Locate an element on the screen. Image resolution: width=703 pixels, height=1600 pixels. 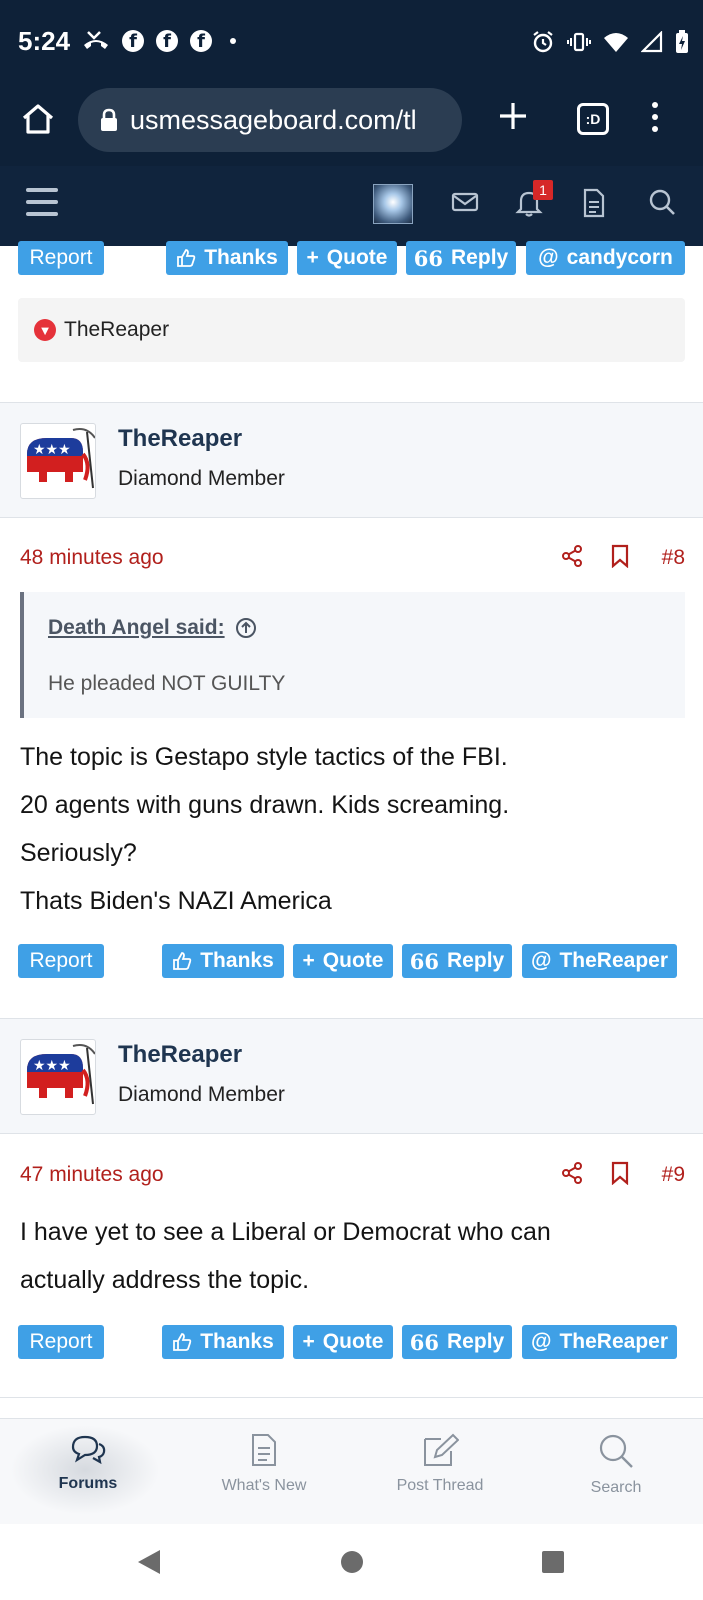
more-notifications-dot is located at coordinates (233, 41).